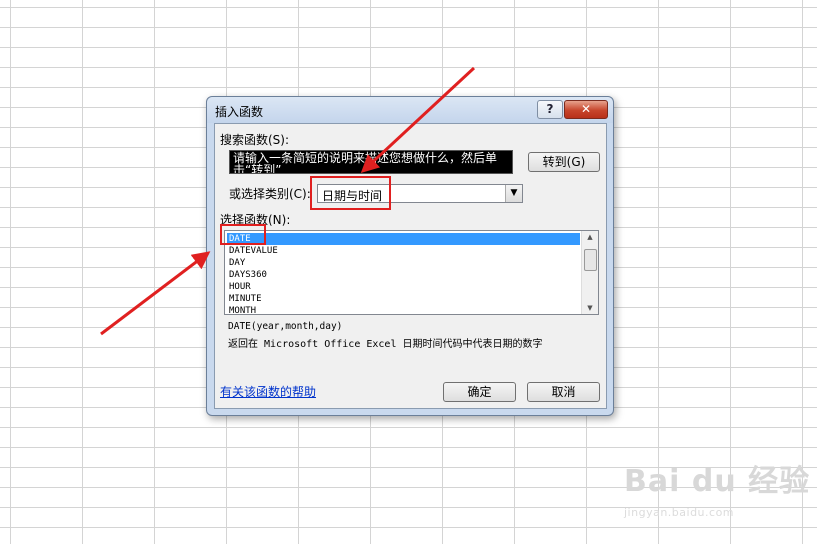 The width and height of the screenshot is (817, 544). Describe the element at coordinates (590, 308) in the screenshot. I see `scroll-down-icon: ▼` at that location.